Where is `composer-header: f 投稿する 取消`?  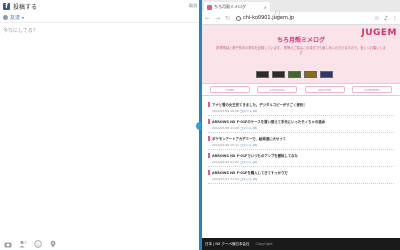
composer-header: f 投稿する 取消 is located at coordinates (100, 6).